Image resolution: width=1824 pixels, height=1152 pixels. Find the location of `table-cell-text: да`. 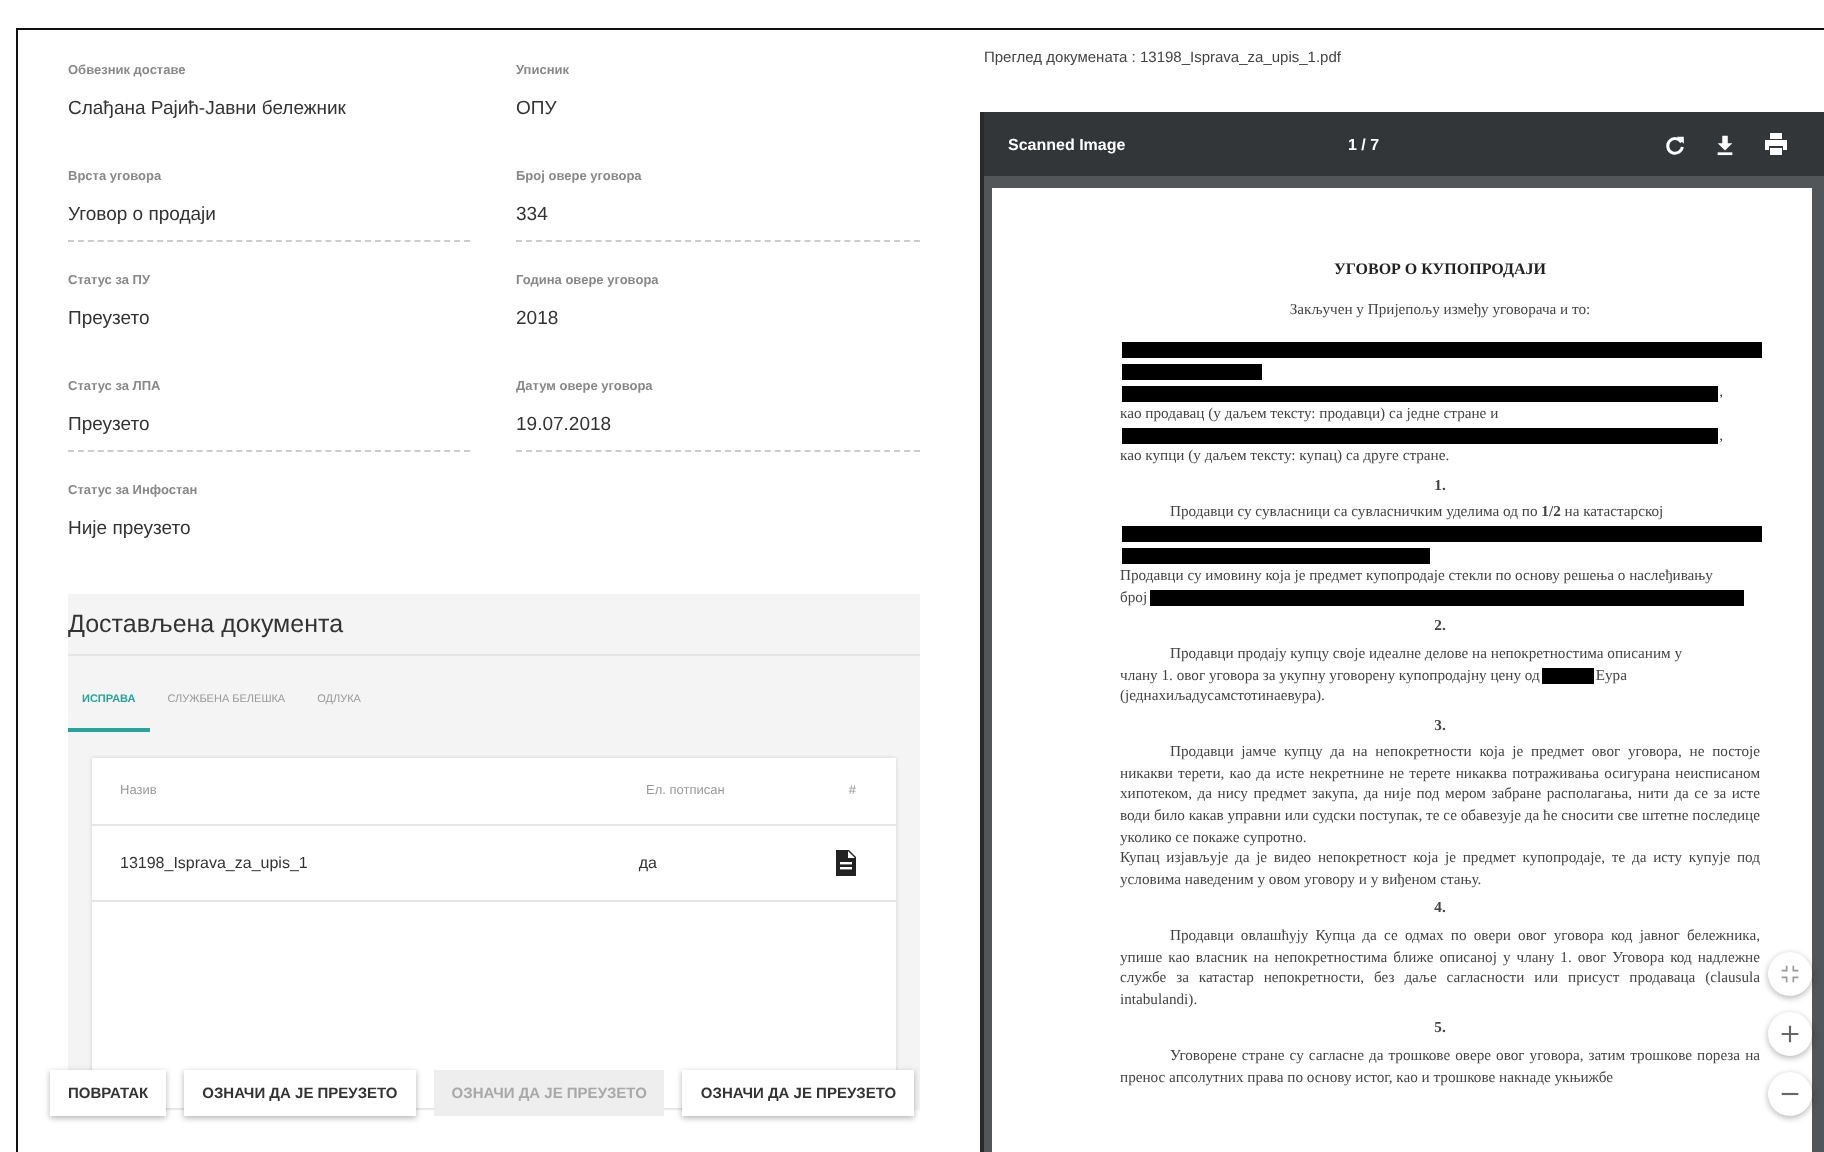

table-cell-text: да is located at coordinates (648, 862).